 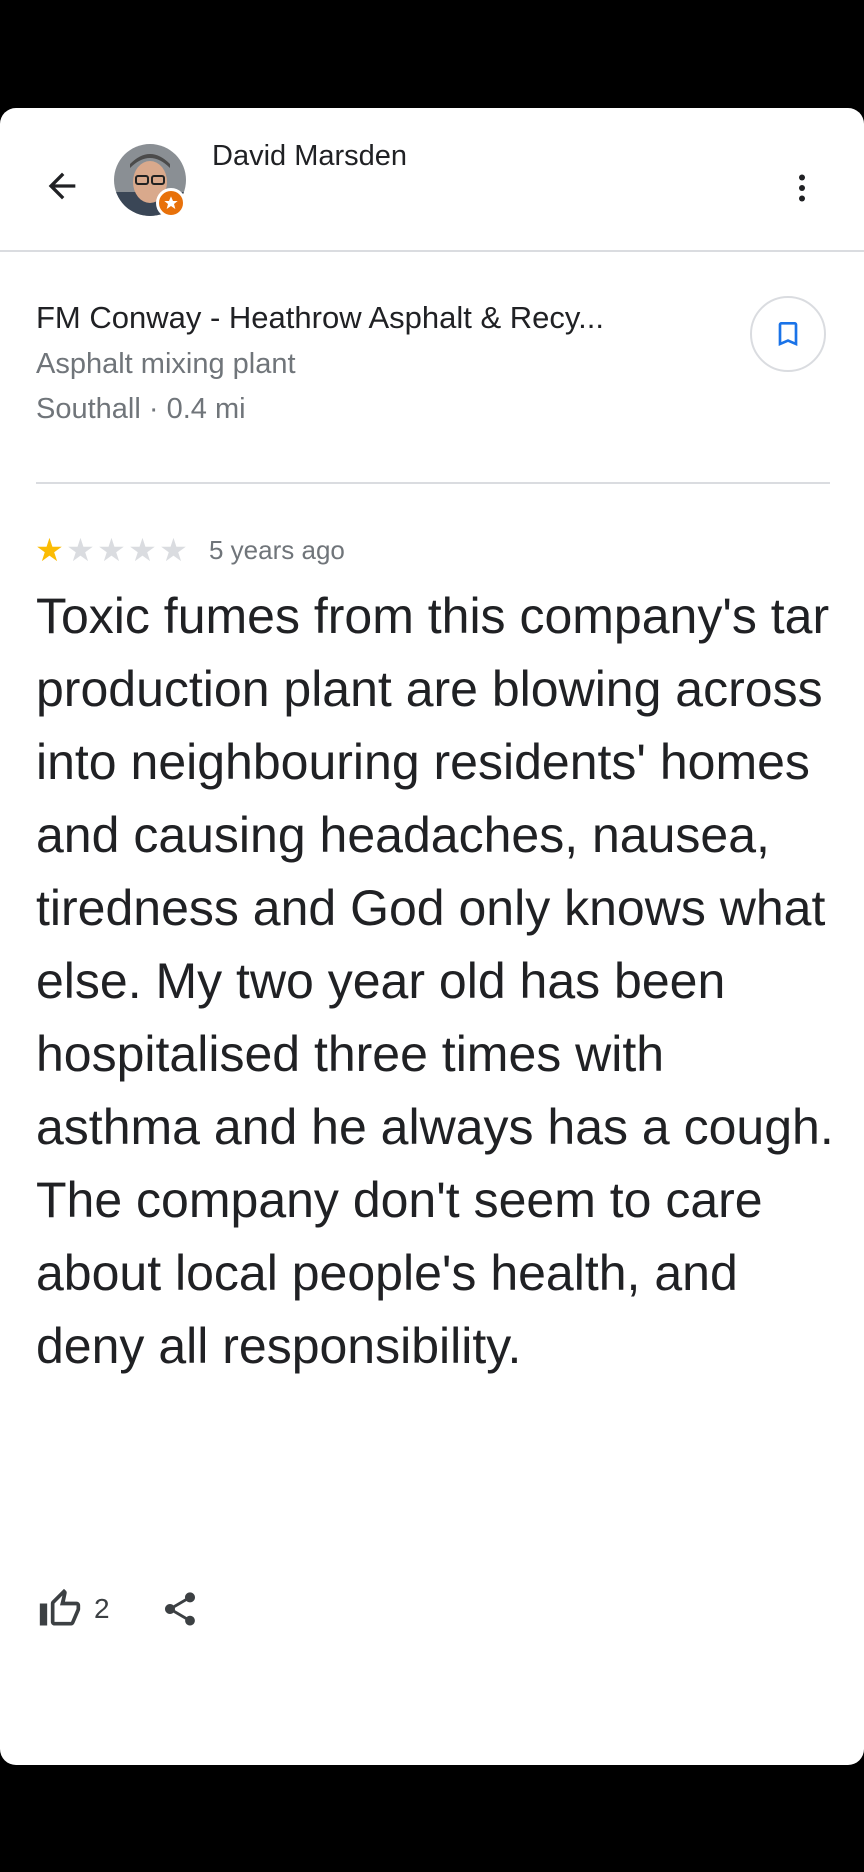 I want to click on arrow-back-icon, so click(x=62, y=186).